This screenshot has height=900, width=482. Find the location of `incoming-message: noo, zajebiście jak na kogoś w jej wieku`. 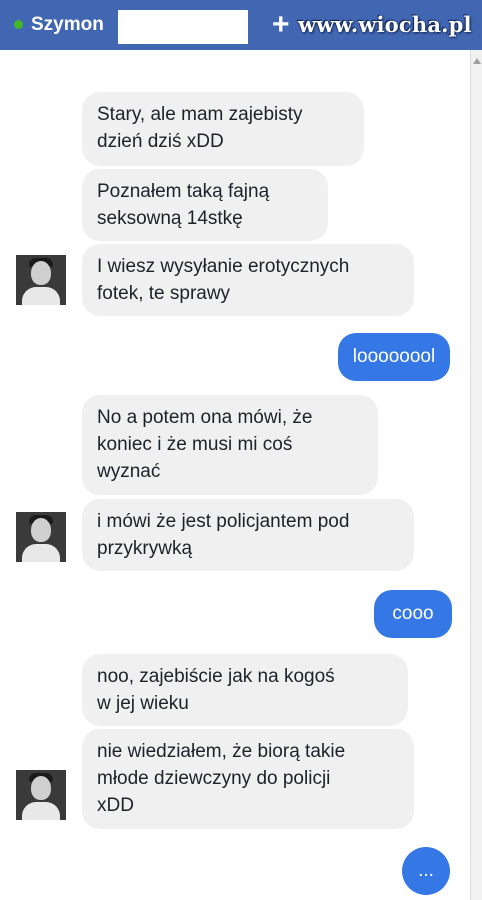

incoming-message: noo, zajebiście jak na kogoś w jej wieku is located at coordinates (245, 690).